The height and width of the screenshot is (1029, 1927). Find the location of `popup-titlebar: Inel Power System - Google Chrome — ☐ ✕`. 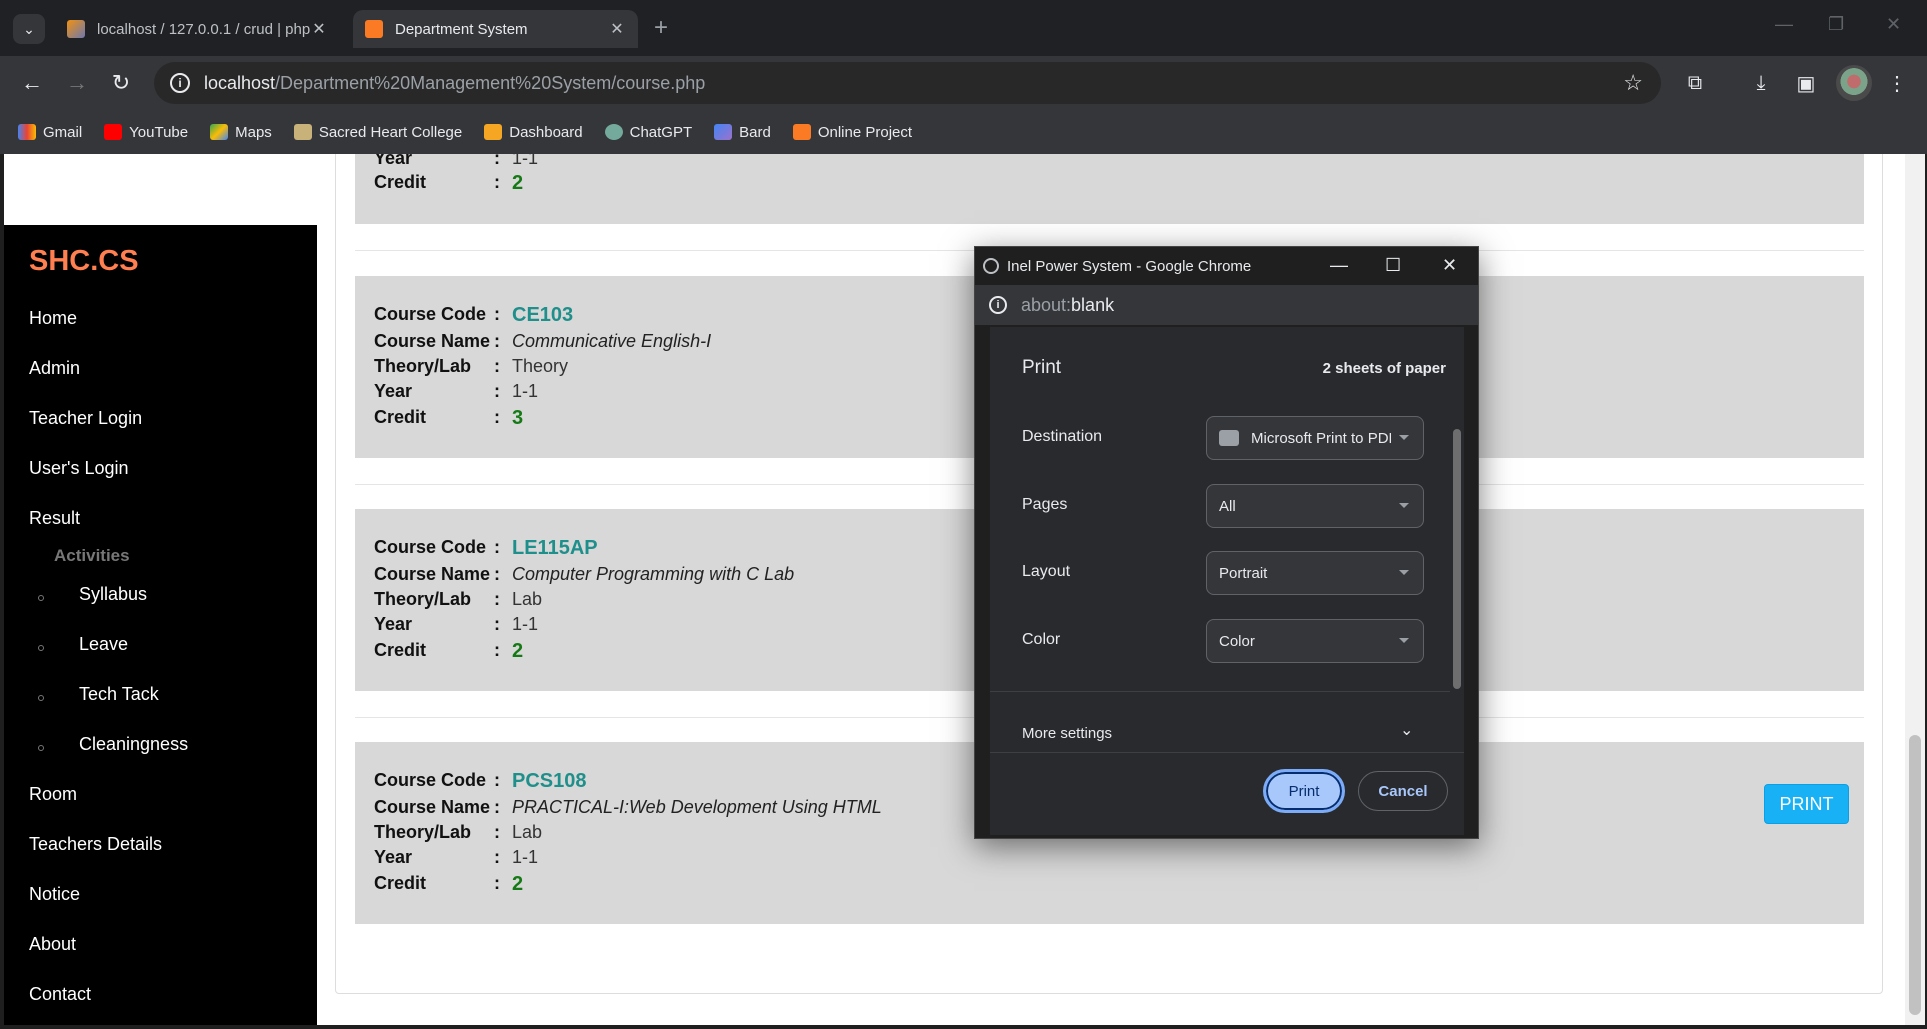

popup-titlebar: Inel Power System - Google Chrome — ☐ ✕ is located at coordinates (1226, 266).